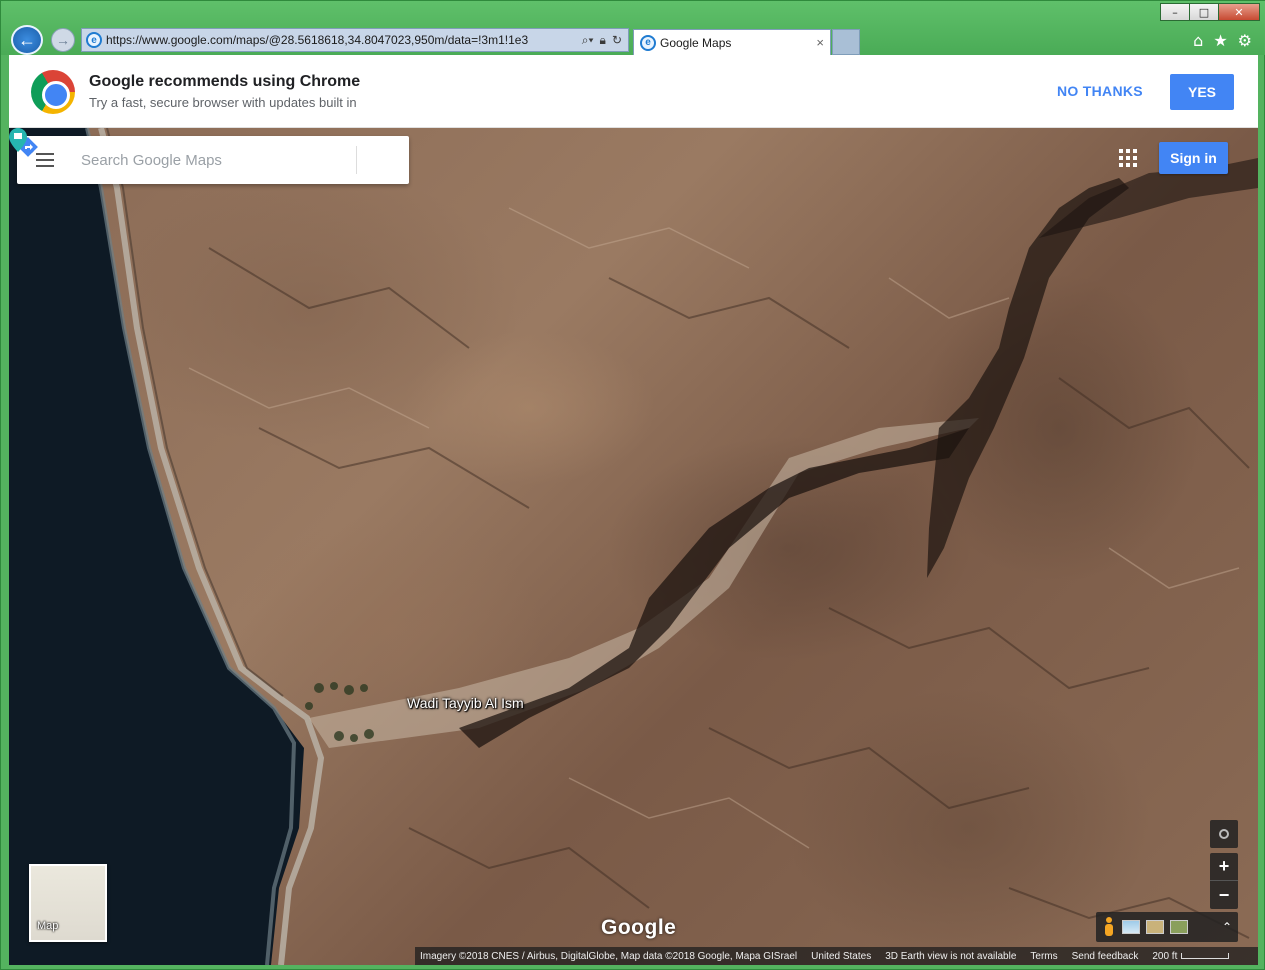 This screenshot has height=970, width=1265. I want to click on map-layer-label: Map, so click(48, 926).